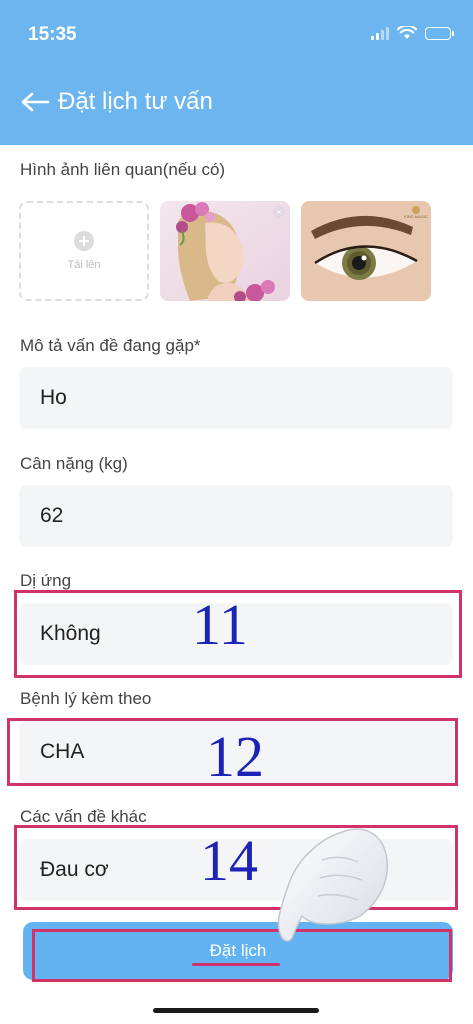  I want to click on app-header: 15:35 Đặt lịch tư vấn, so click(236, 72).